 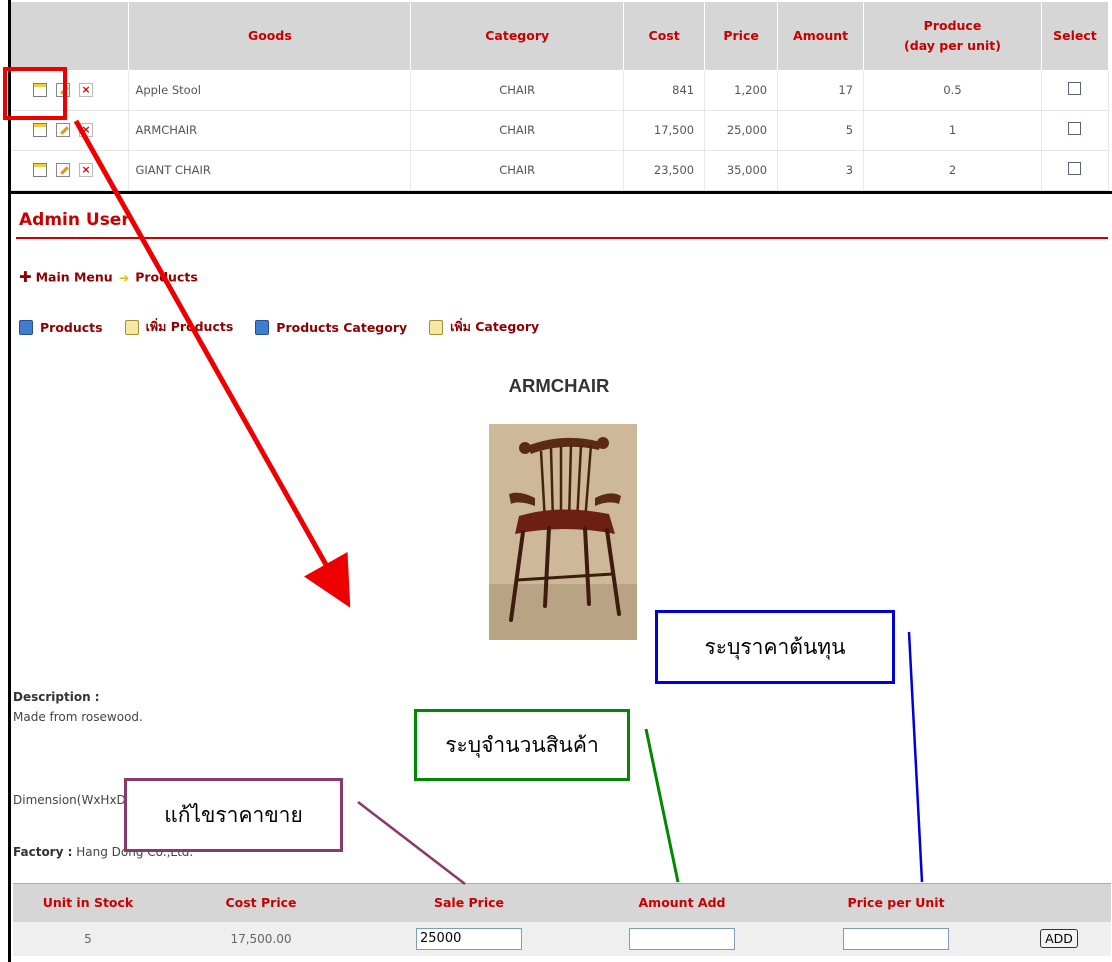 I want to click on header-goods: Goods, so click(x=270, y=36).